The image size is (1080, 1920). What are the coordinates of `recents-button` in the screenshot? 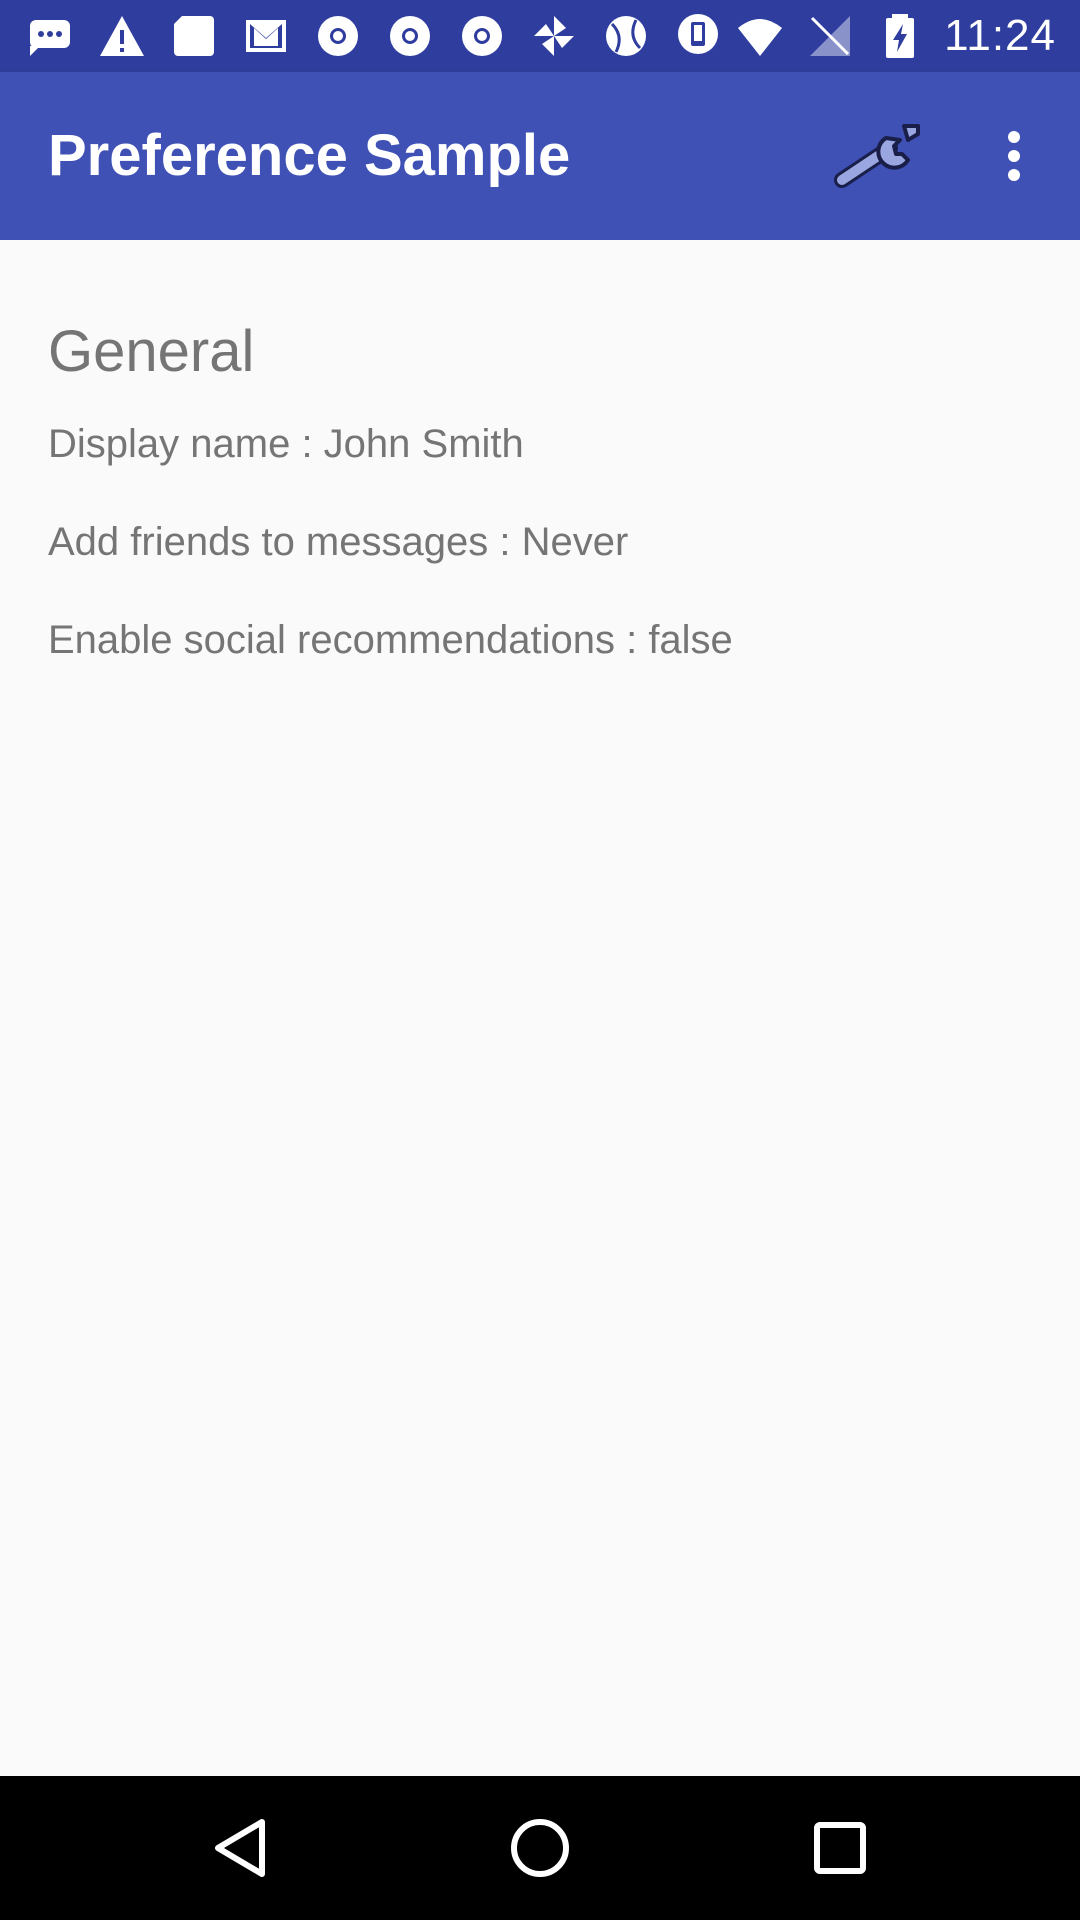 It's located at (840, 1848).